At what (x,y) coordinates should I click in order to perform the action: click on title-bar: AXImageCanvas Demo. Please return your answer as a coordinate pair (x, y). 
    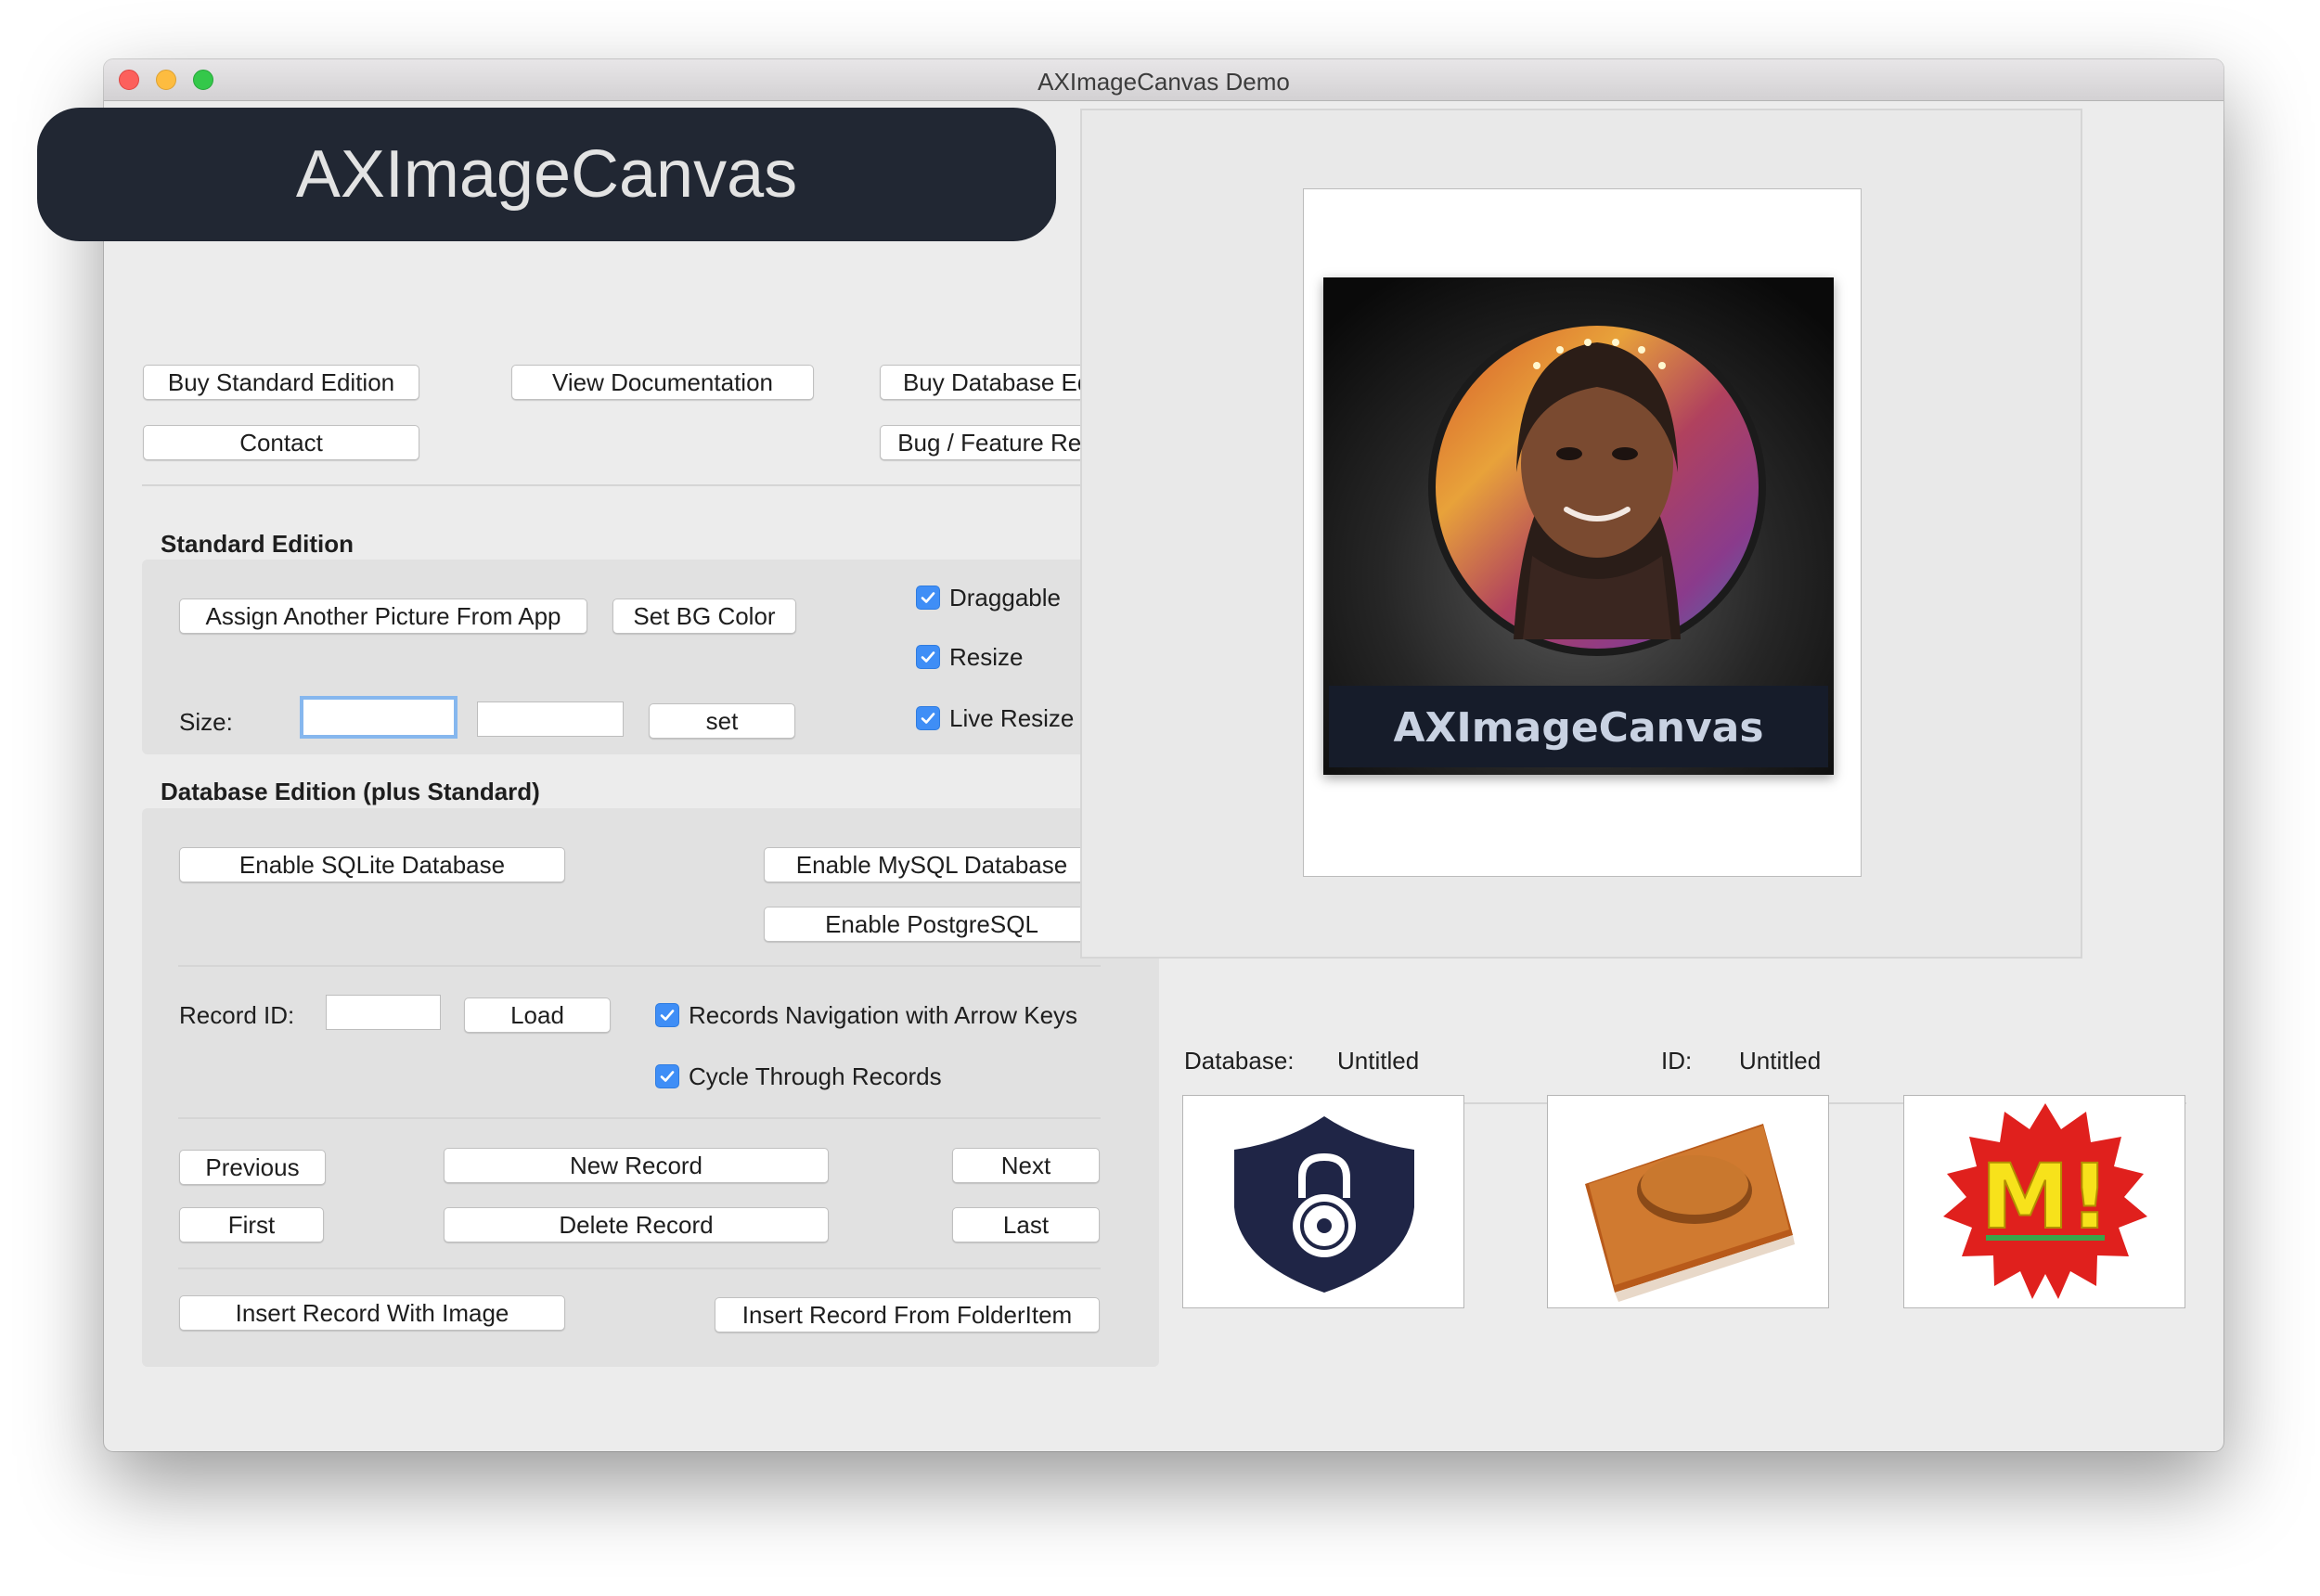
    Looking at the image, I should click on (1164, 80).